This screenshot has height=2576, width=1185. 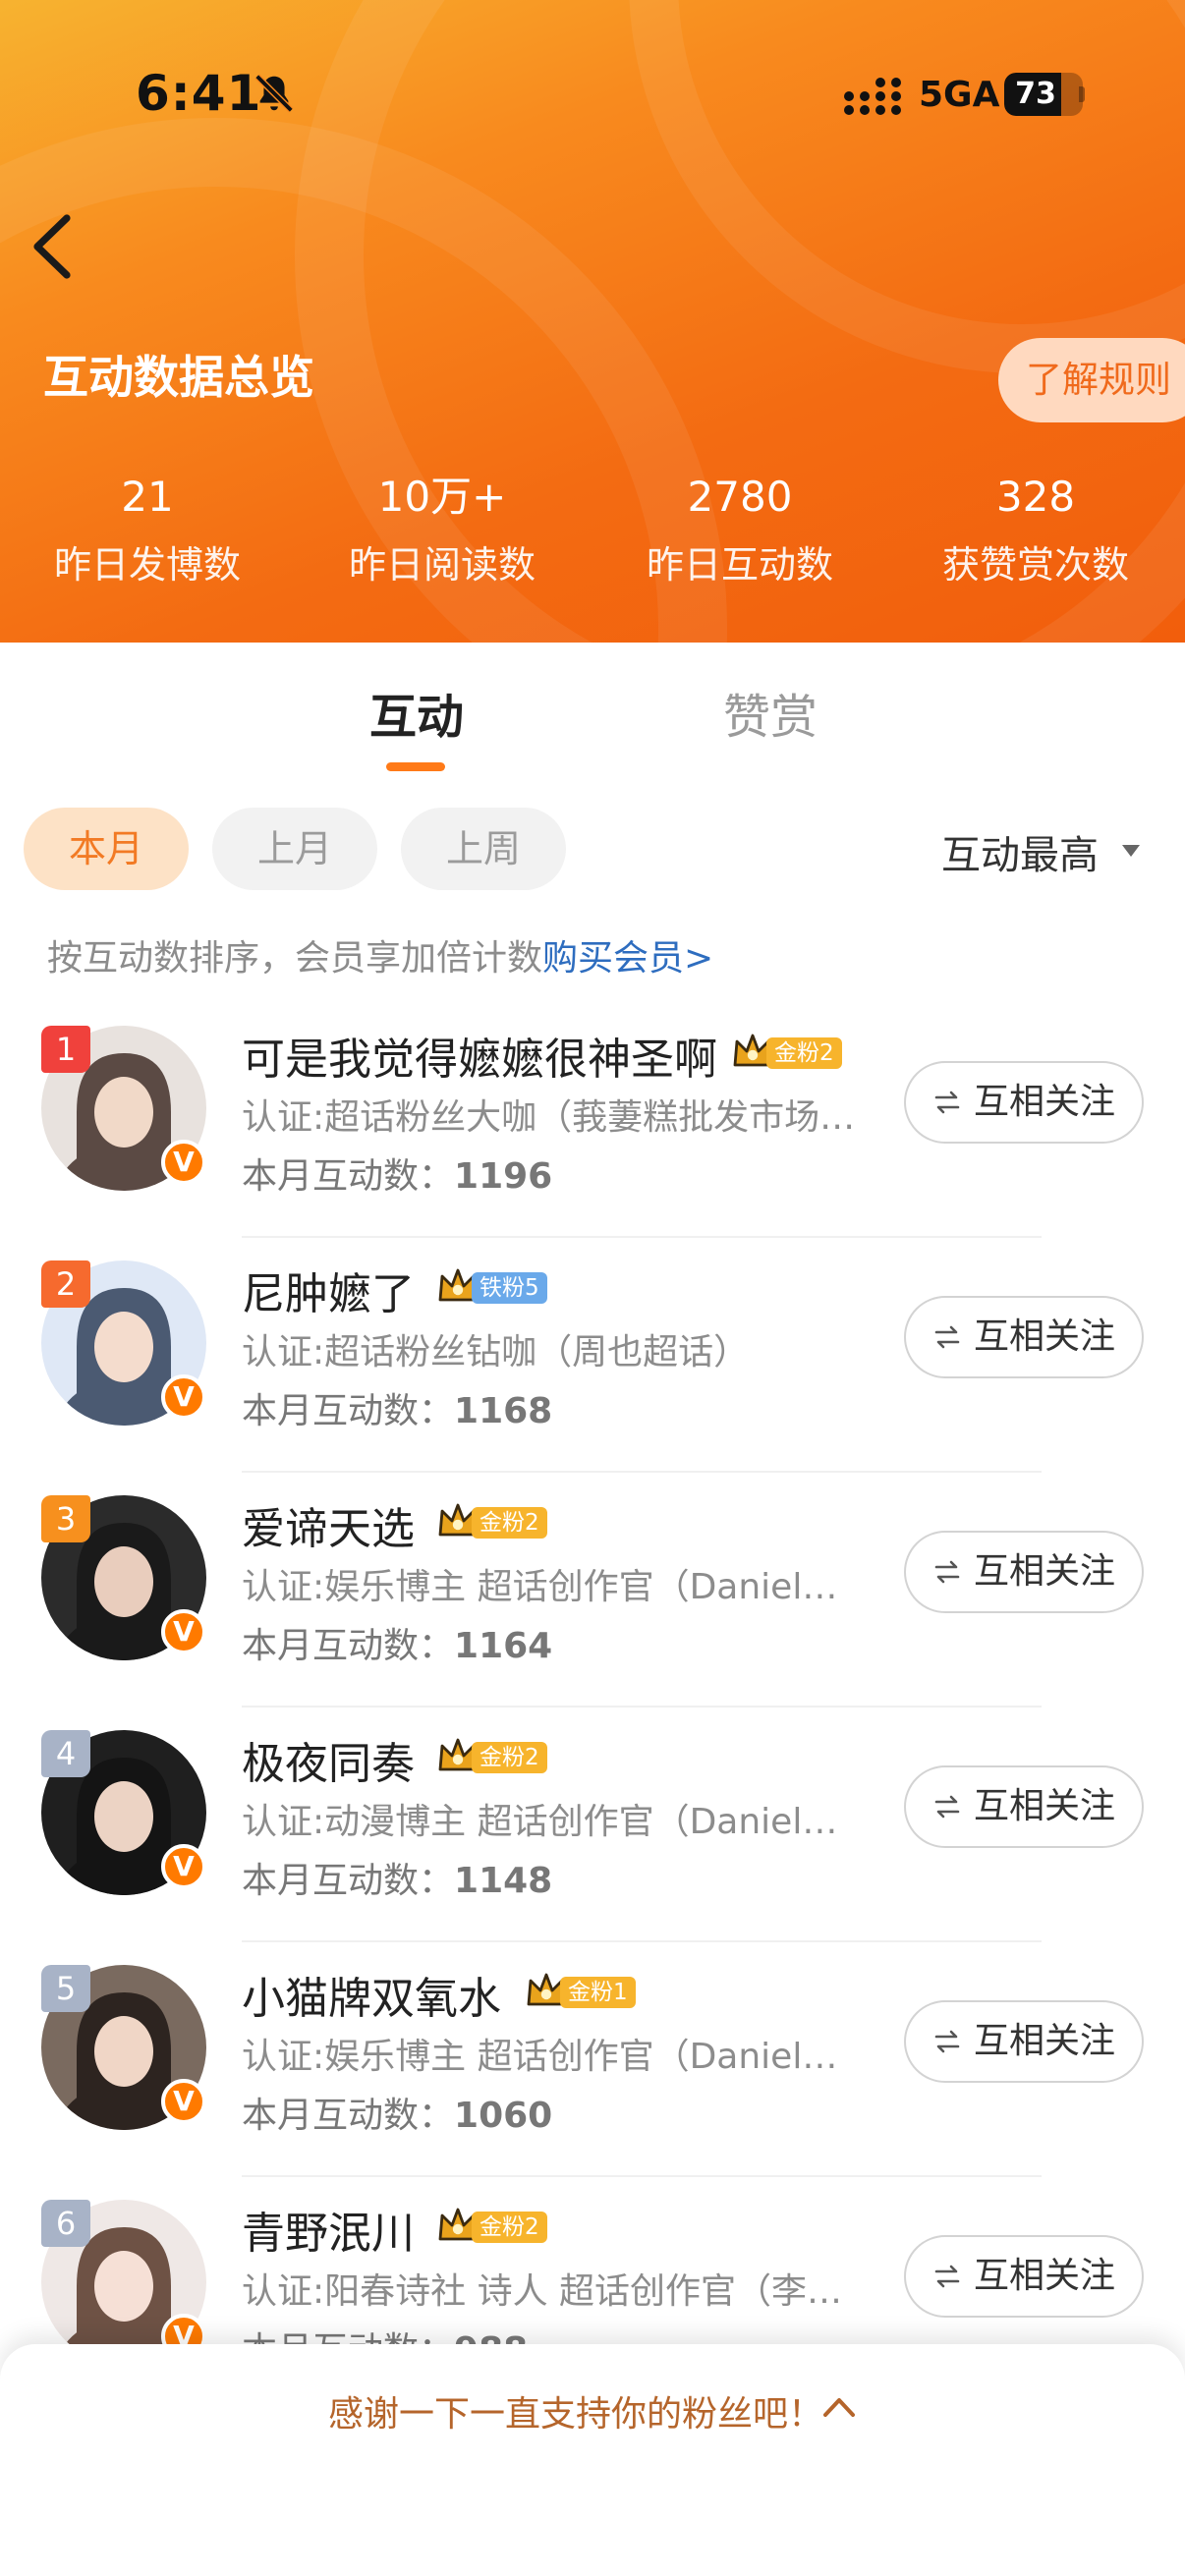 I want to click on signal-icon, so click(x=873, y=96).